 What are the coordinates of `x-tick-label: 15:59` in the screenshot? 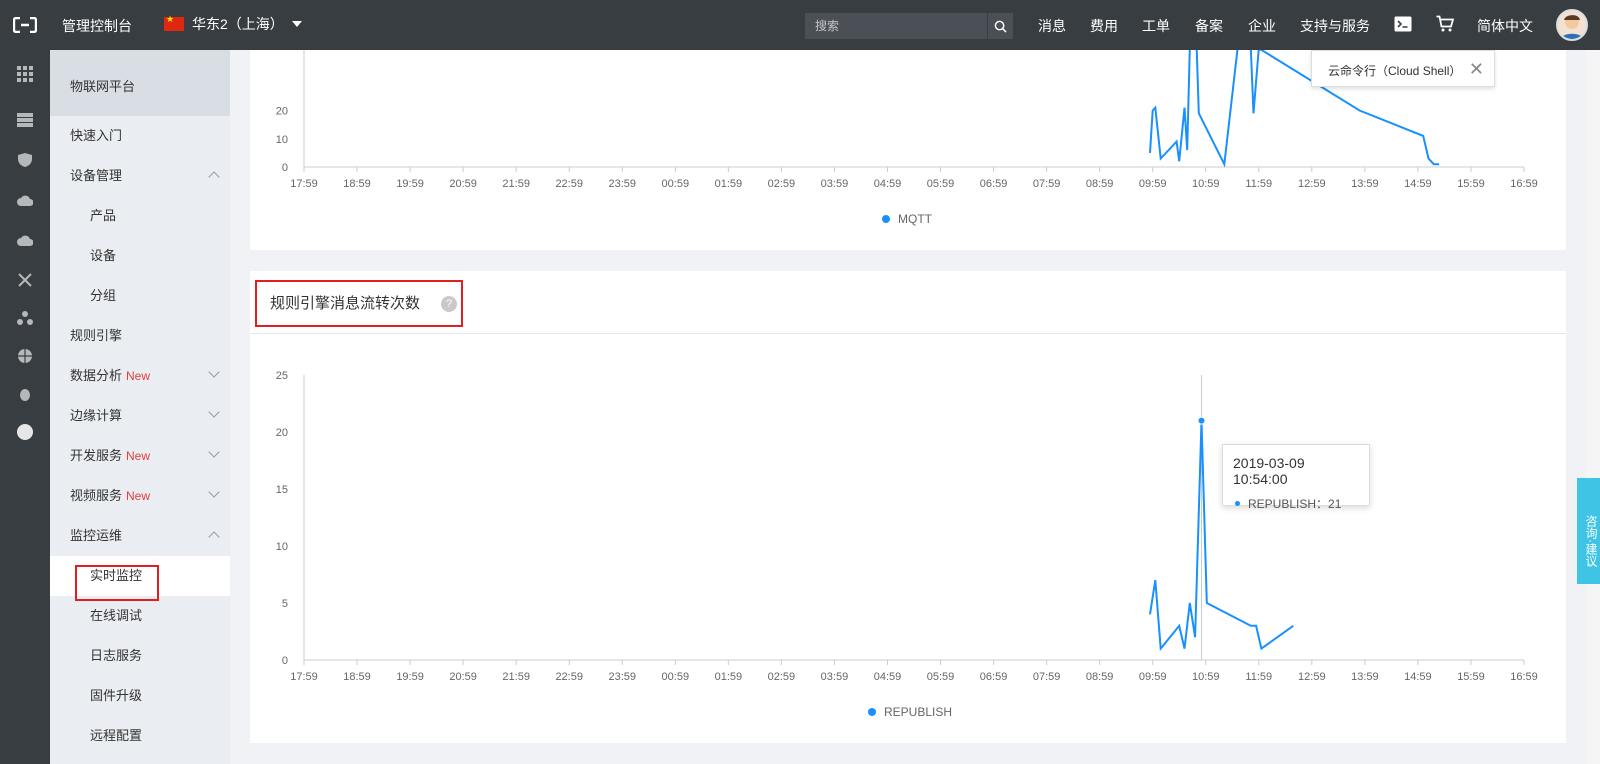 It's located at (1471, 184).